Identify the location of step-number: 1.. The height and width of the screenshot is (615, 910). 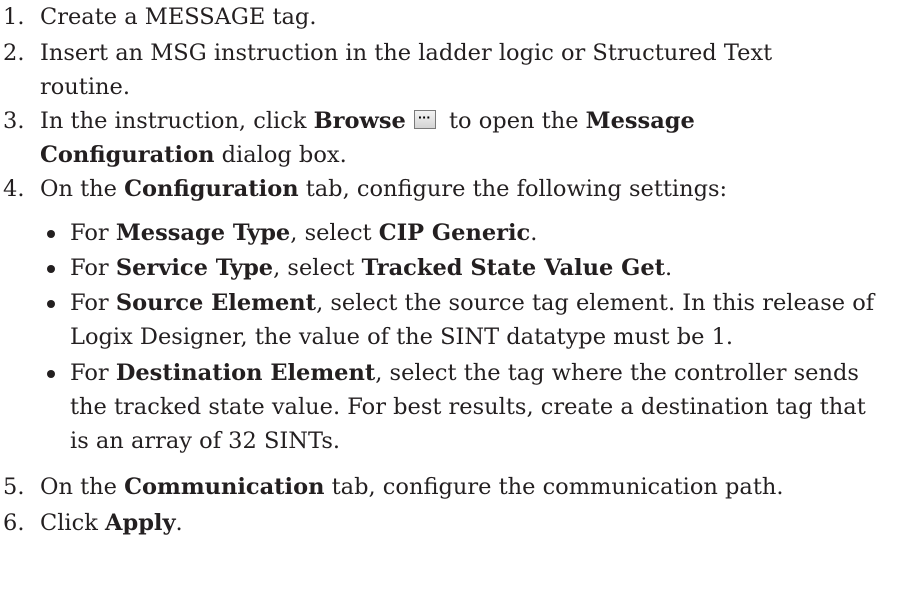
(14, 17).